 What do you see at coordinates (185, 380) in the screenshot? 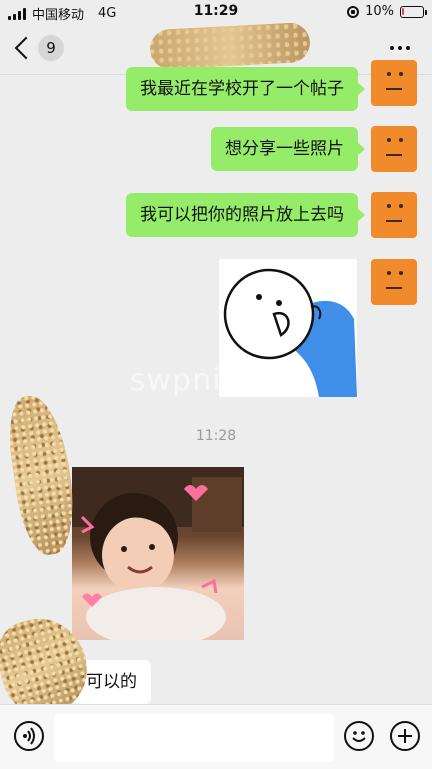
I see `watermark-text: swpnia` at bounding box center [185, 380].